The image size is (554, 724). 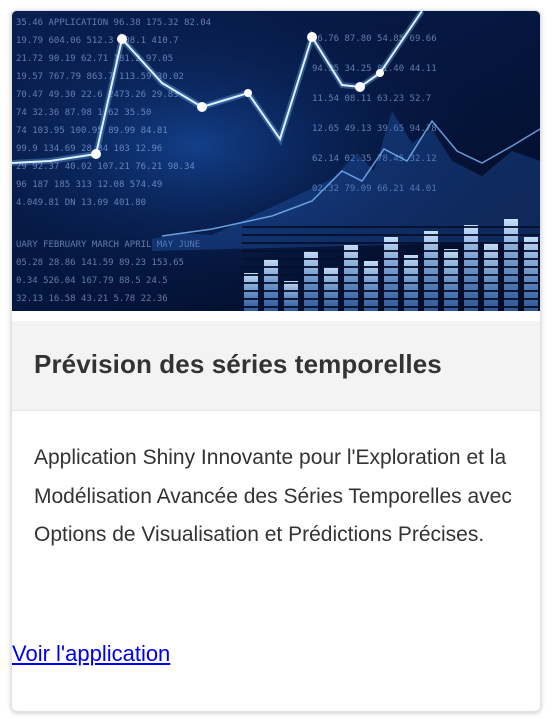 What do you see at coordinates (371, 99) in the screenshot?
I see `svg-text: 11.54 08.11 63.23 52.7` at bounding box center [371, 99].